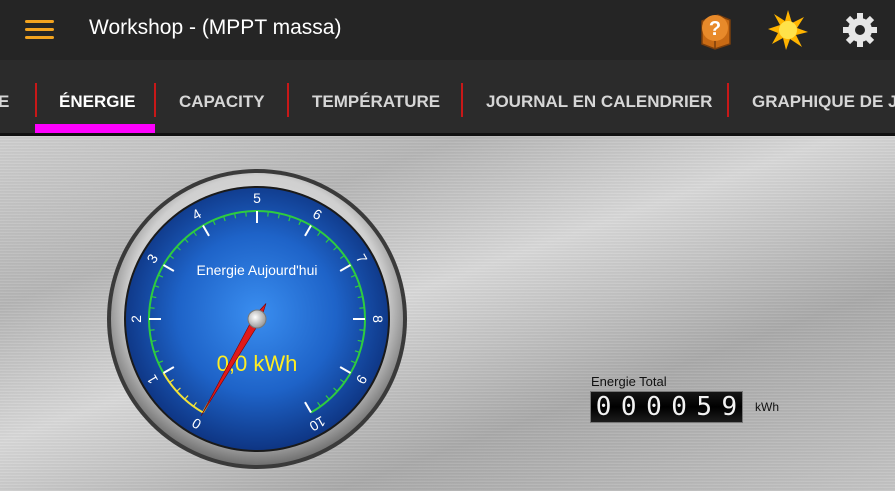  Describe the element at coordinates (257, 198) in the screenshot. I see `gauge-tick-label: 5` at that location.